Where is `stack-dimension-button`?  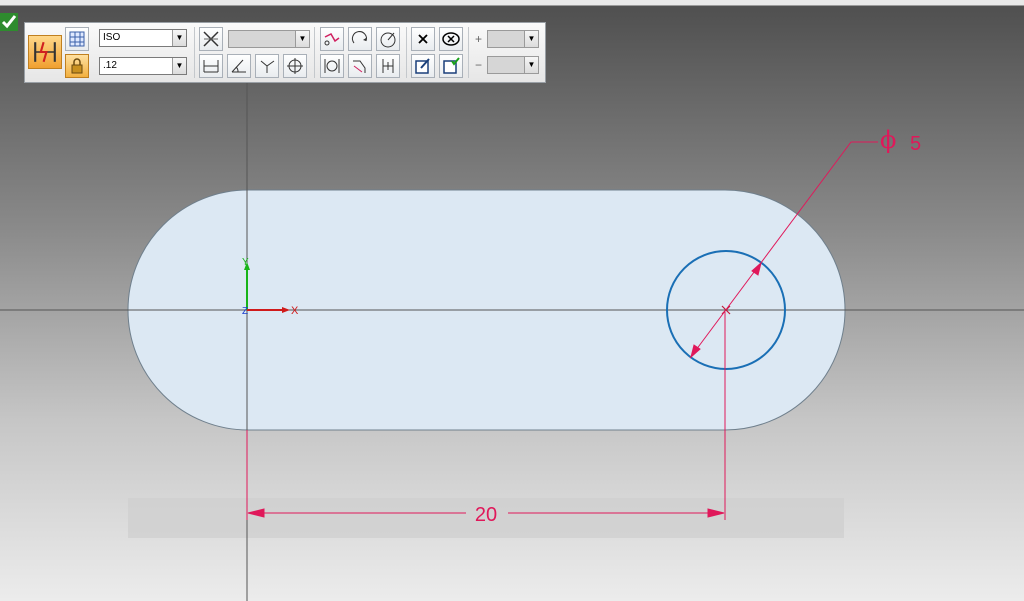 stack-dimension-button is located at coordinates (388, 66).